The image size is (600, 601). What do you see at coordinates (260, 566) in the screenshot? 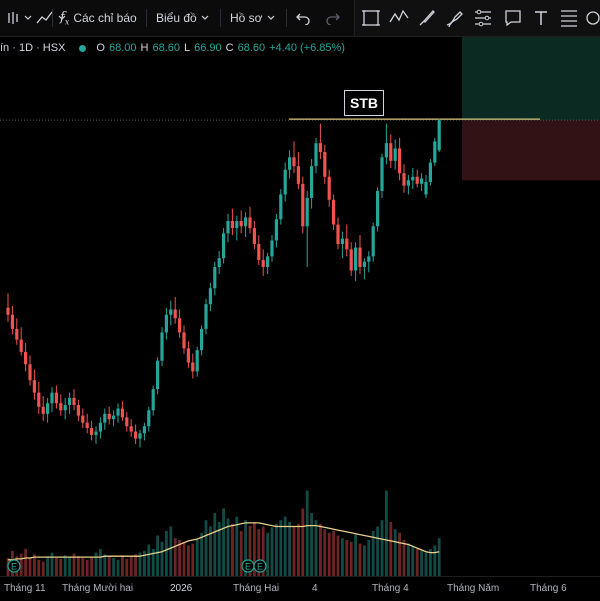
I see `dividend-marker: E` at bounding box center [260, 566].